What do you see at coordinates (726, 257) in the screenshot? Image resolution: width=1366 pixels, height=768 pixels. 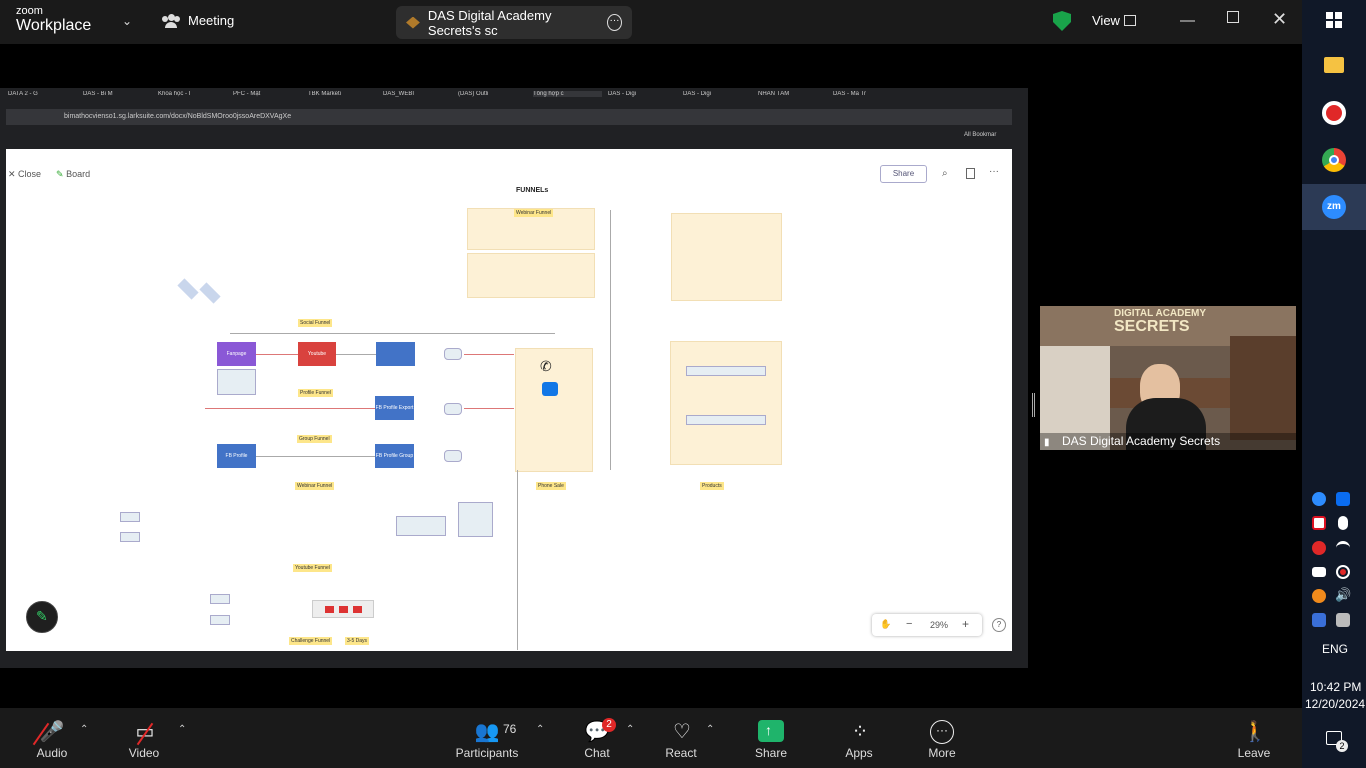 I see `products-tier-box-top` at bounding box center [726, 257].